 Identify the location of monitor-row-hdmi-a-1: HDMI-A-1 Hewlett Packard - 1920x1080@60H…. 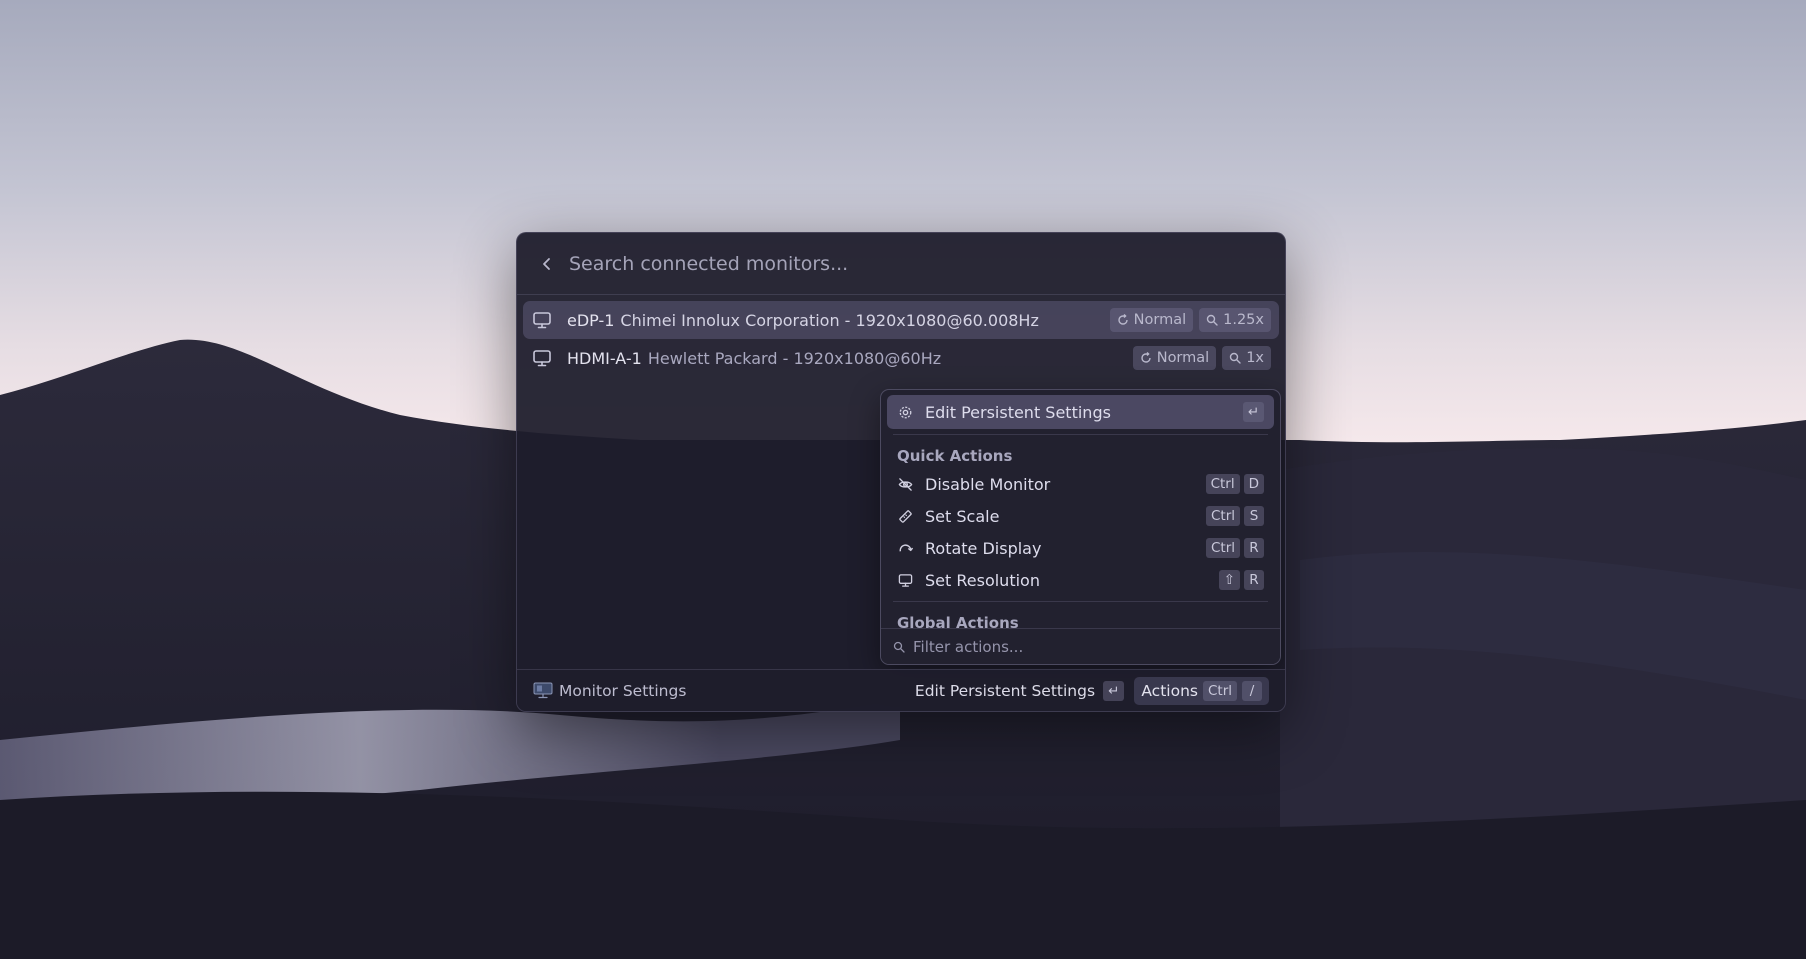
(901, 358).